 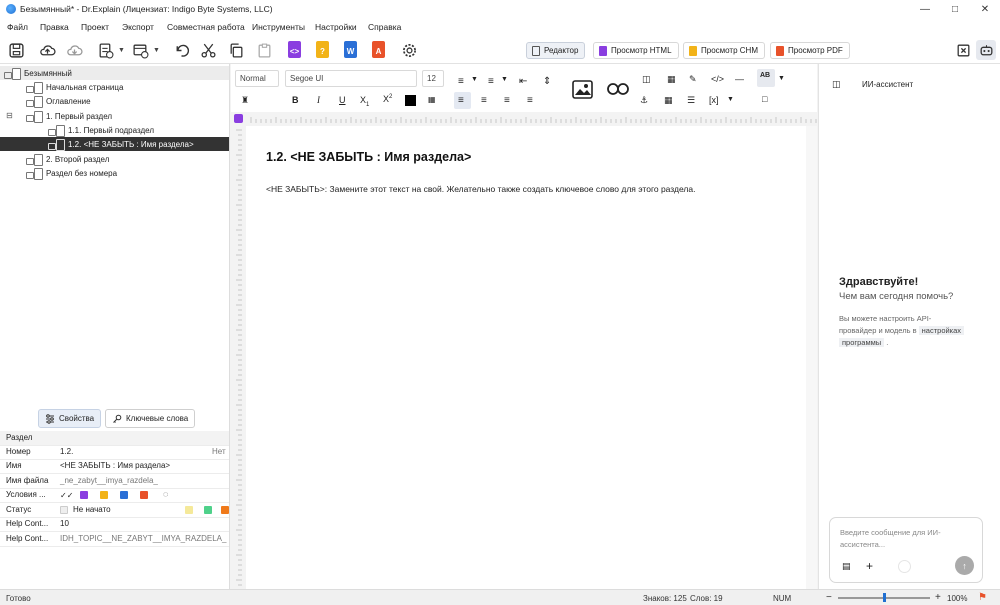 I want to click on paste-button, so click(x=264, y=50).